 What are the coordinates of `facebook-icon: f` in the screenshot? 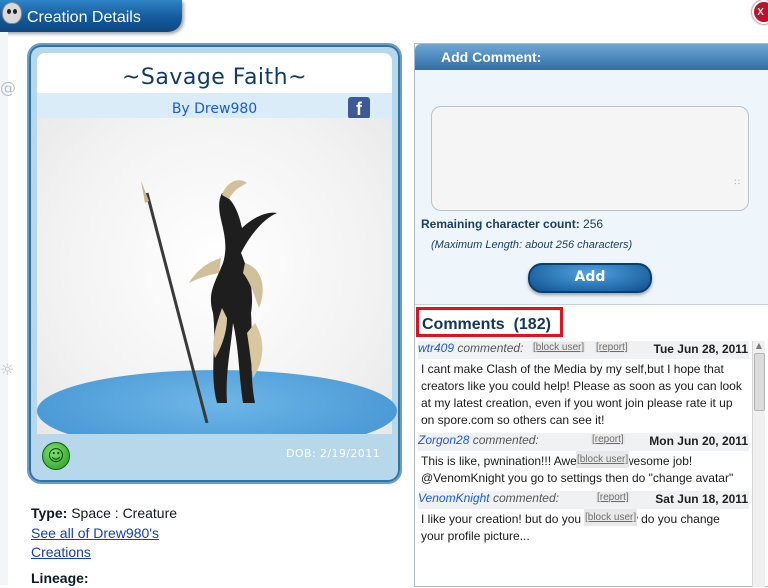 It's located at (359, 108).